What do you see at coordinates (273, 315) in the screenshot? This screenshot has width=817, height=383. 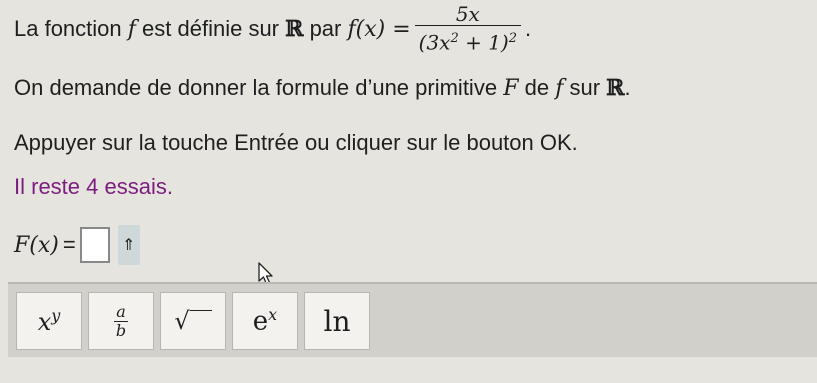 I see `exp-exponent: x` at bounding box center [273, 315].